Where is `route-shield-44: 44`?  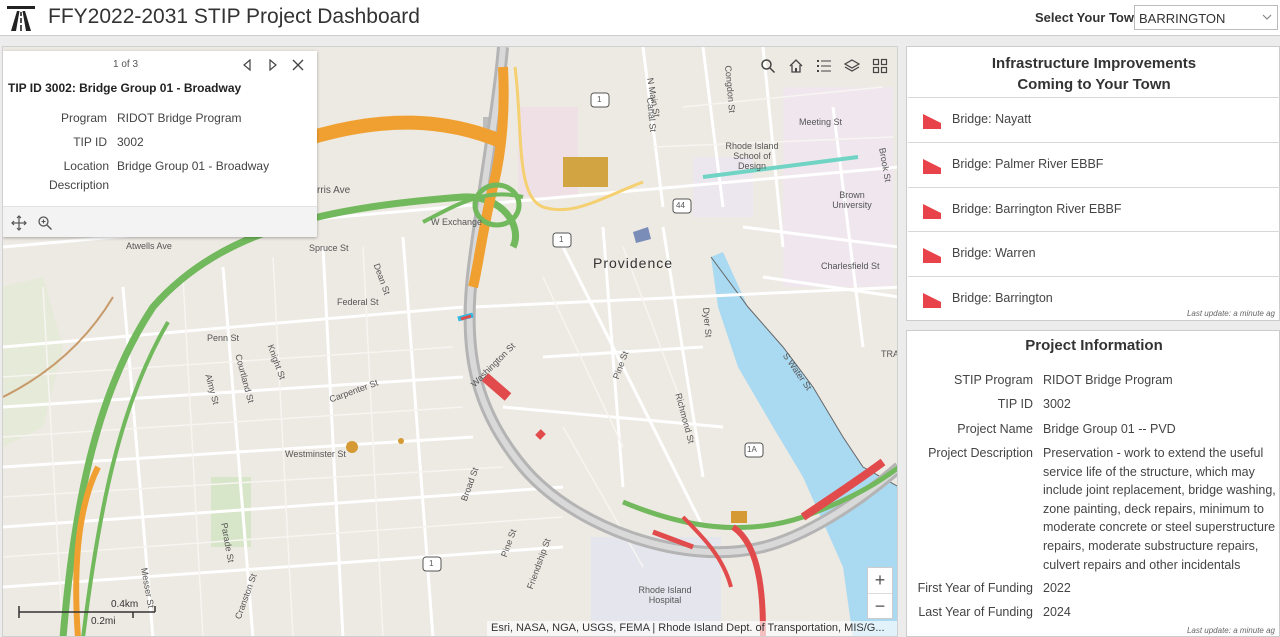 route-shield-44: 44 is located at coordinates (680, 205).